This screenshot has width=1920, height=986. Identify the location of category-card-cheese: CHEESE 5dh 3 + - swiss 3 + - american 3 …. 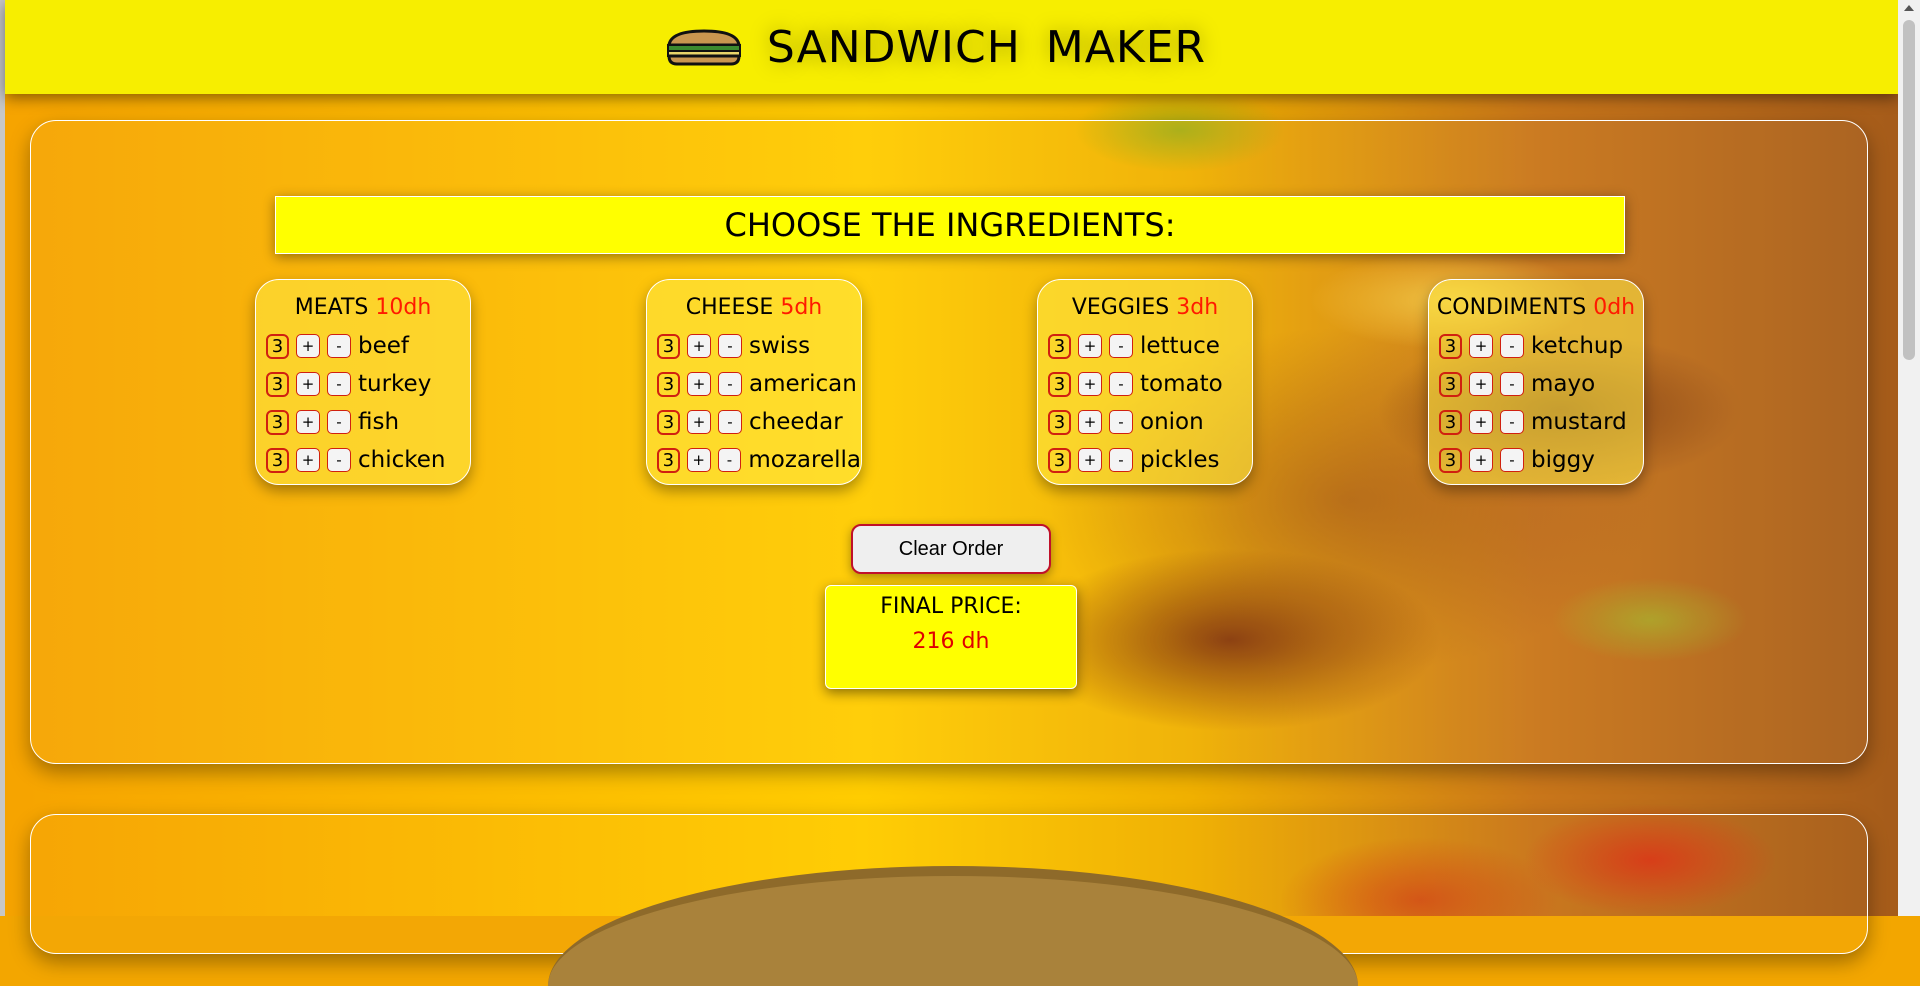
(754, 382).